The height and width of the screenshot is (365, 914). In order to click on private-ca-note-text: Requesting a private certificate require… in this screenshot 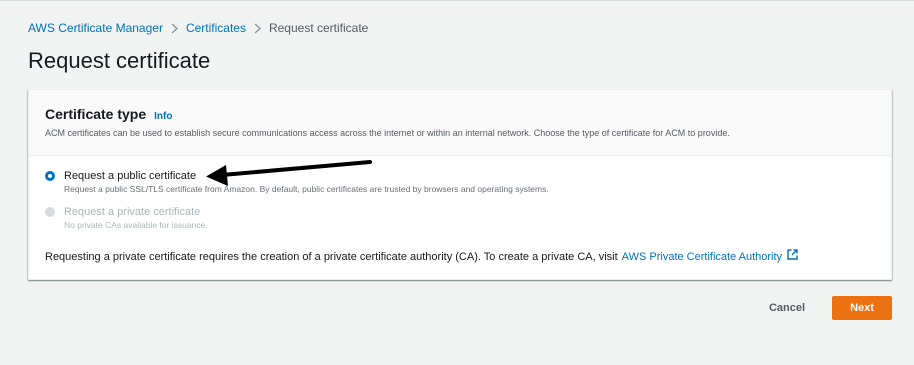, I will do `click(331, 256)`.